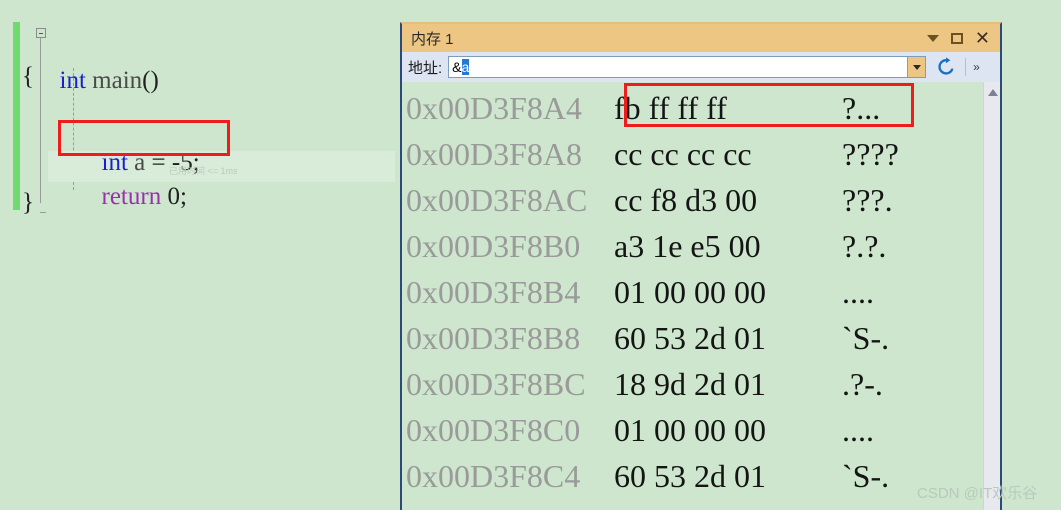  I want to click on memory-row-hex: cc cc cc cc, so click(728, 154).